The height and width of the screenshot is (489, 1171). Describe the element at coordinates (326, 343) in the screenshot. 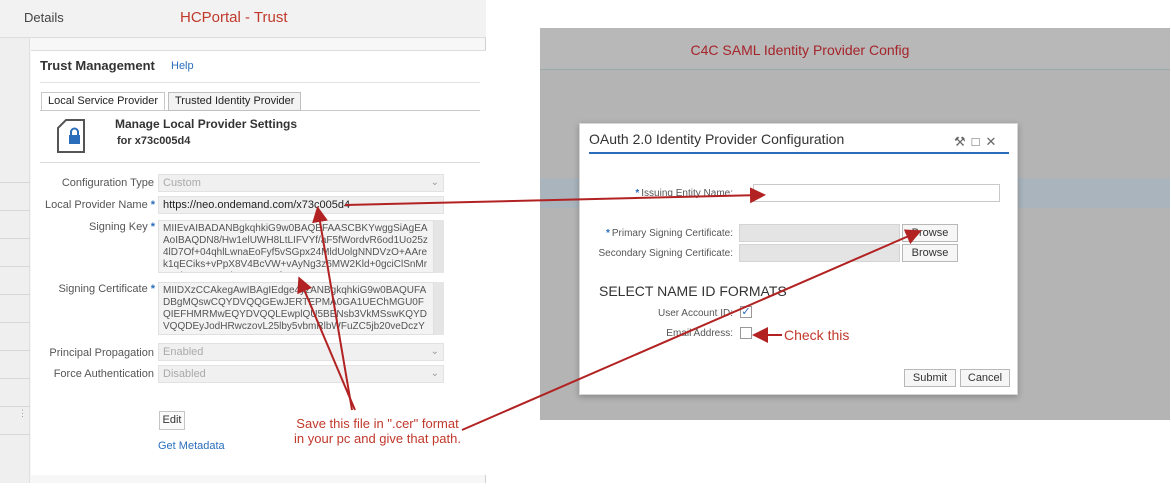

I see `arrow-annotation-to-cert` at that location.